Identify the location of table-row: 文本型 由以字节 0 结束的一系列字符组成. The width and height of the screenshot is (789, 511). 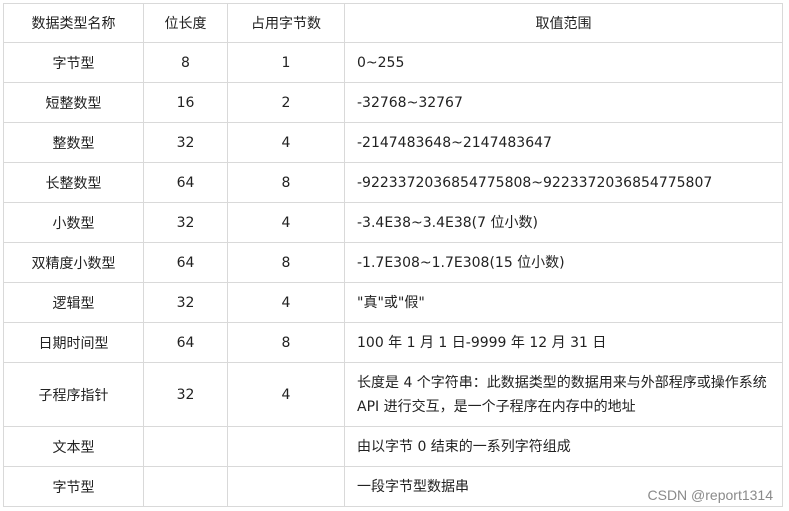
(393, 446).